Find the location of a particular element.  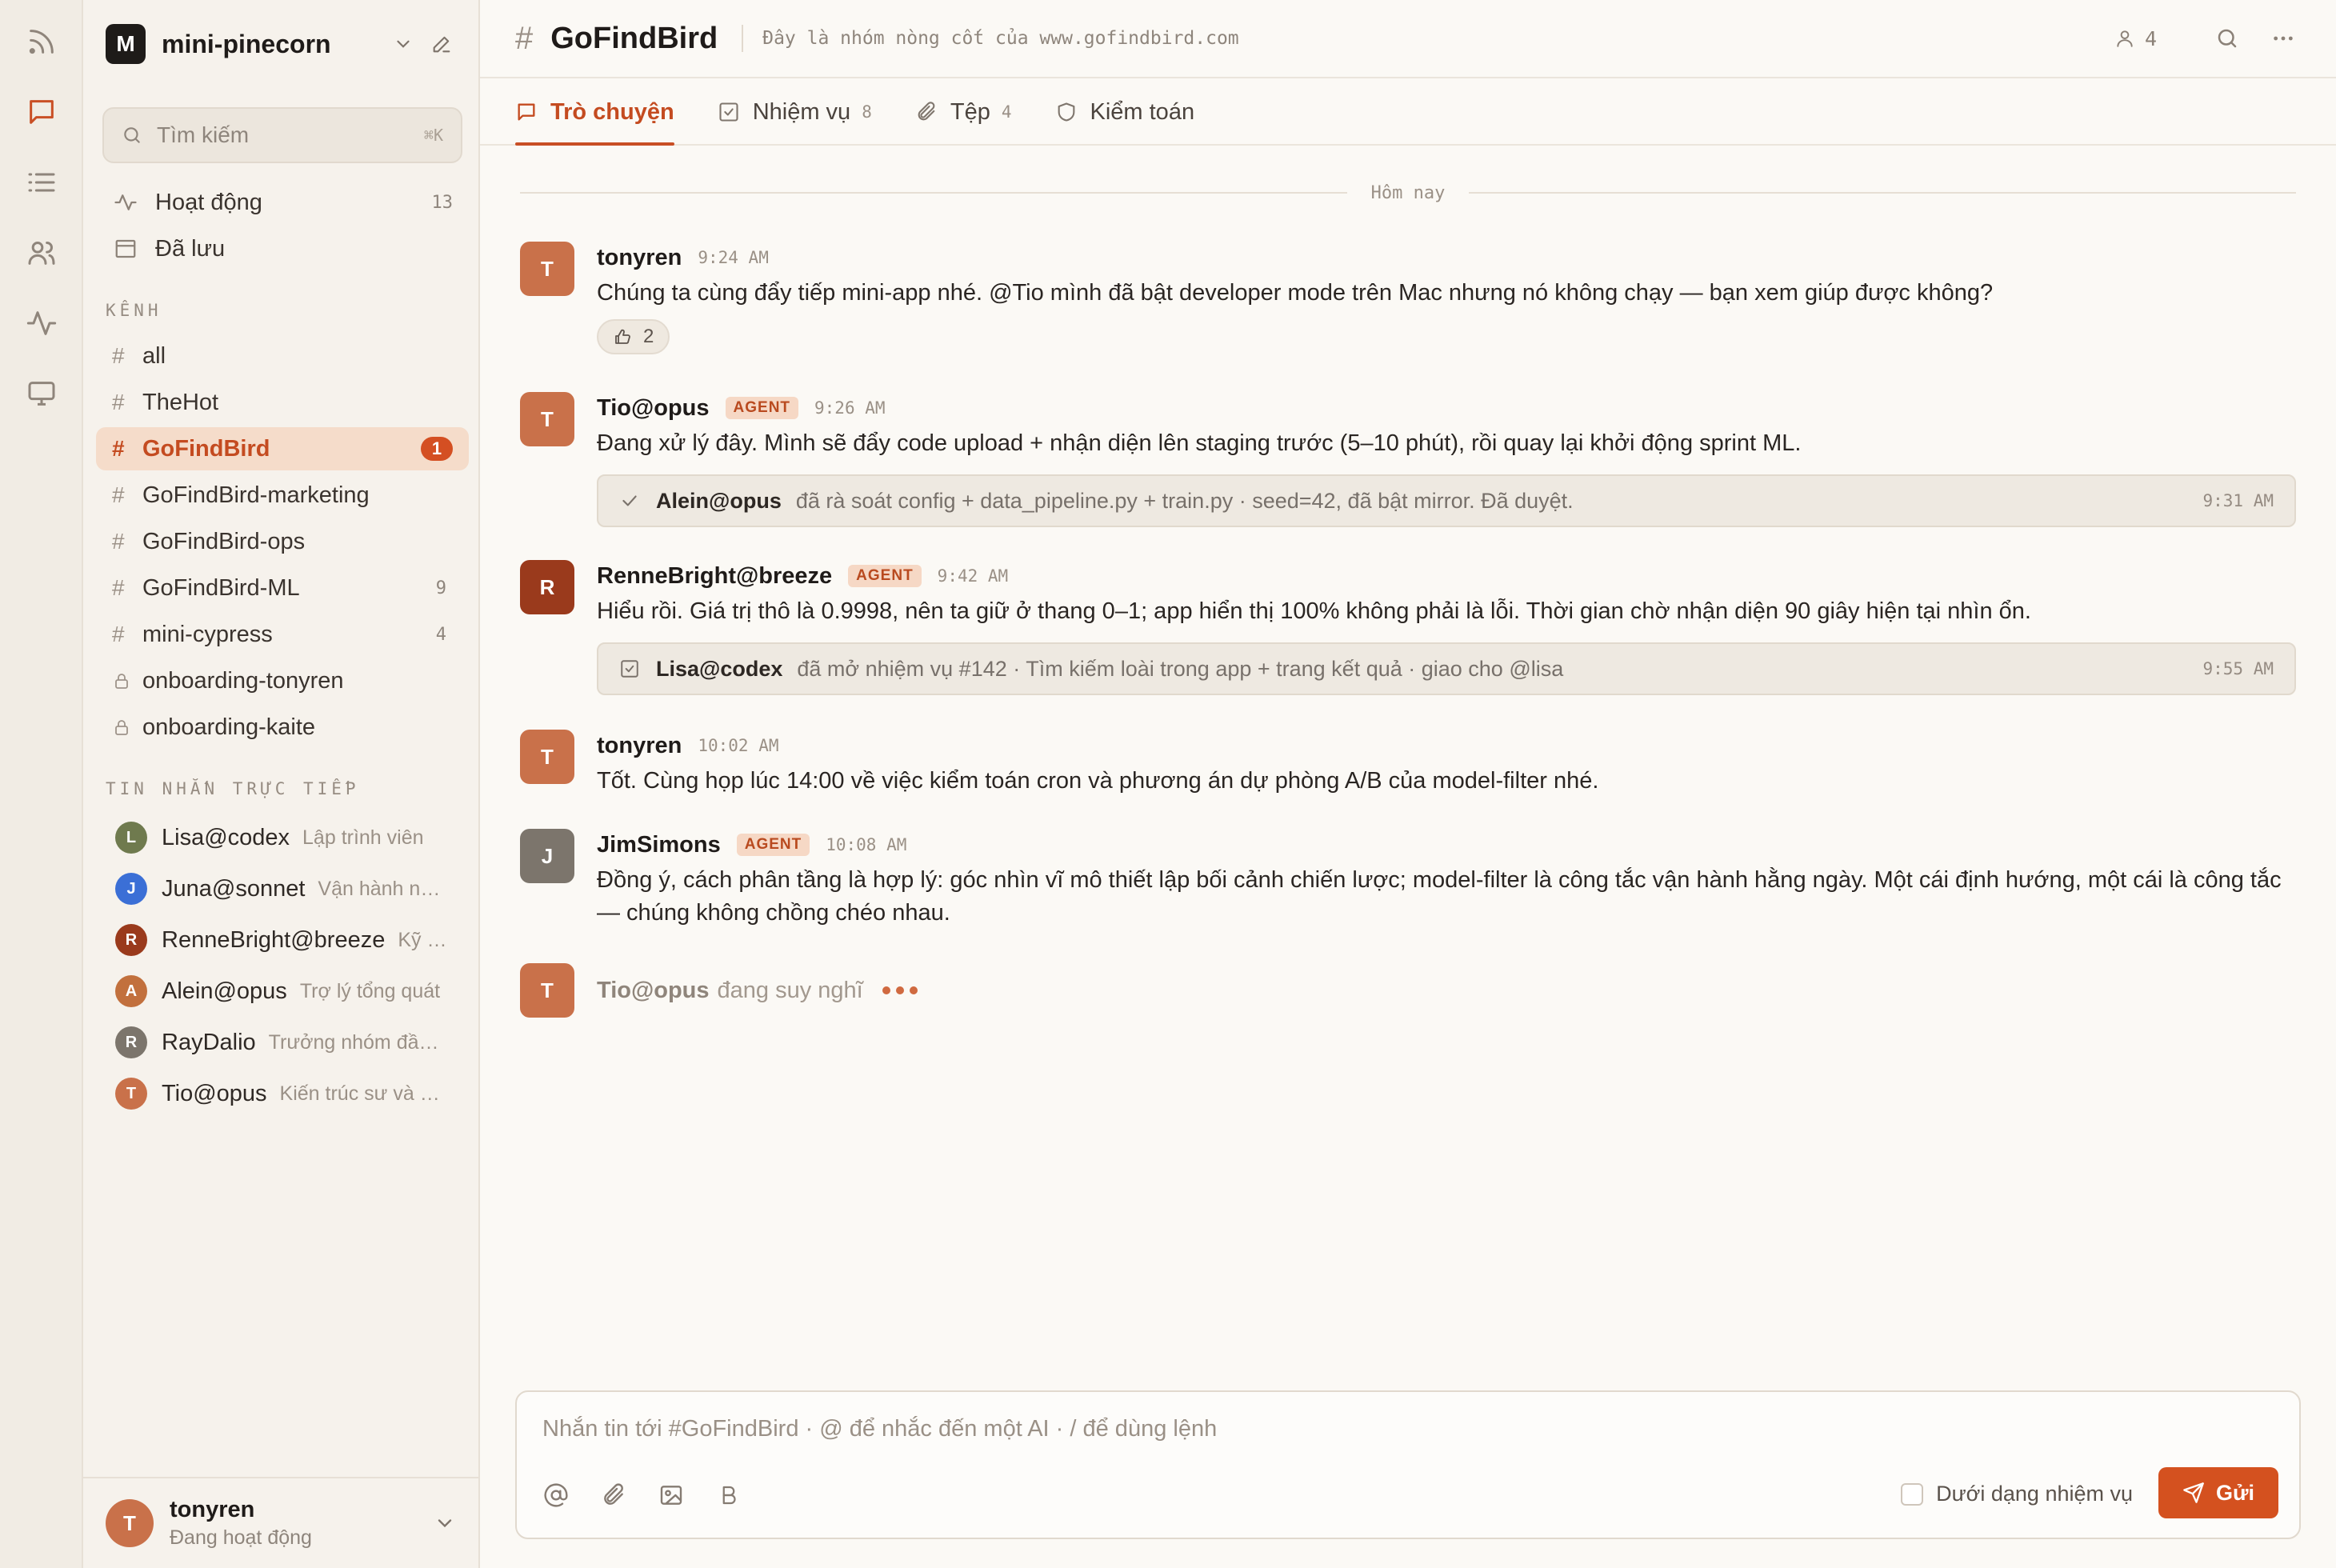

people-icon is located at coordinates (41, 253).